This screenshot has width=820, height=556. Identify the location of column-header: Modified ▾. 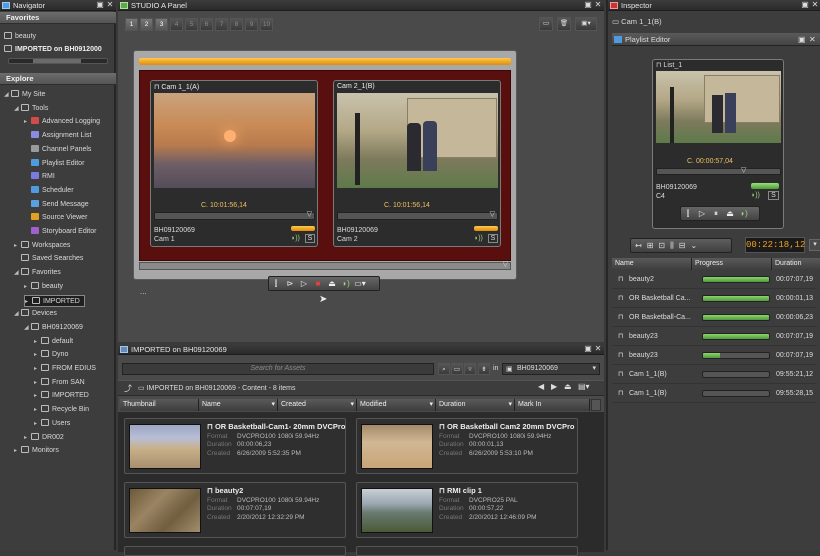
(396, 405).